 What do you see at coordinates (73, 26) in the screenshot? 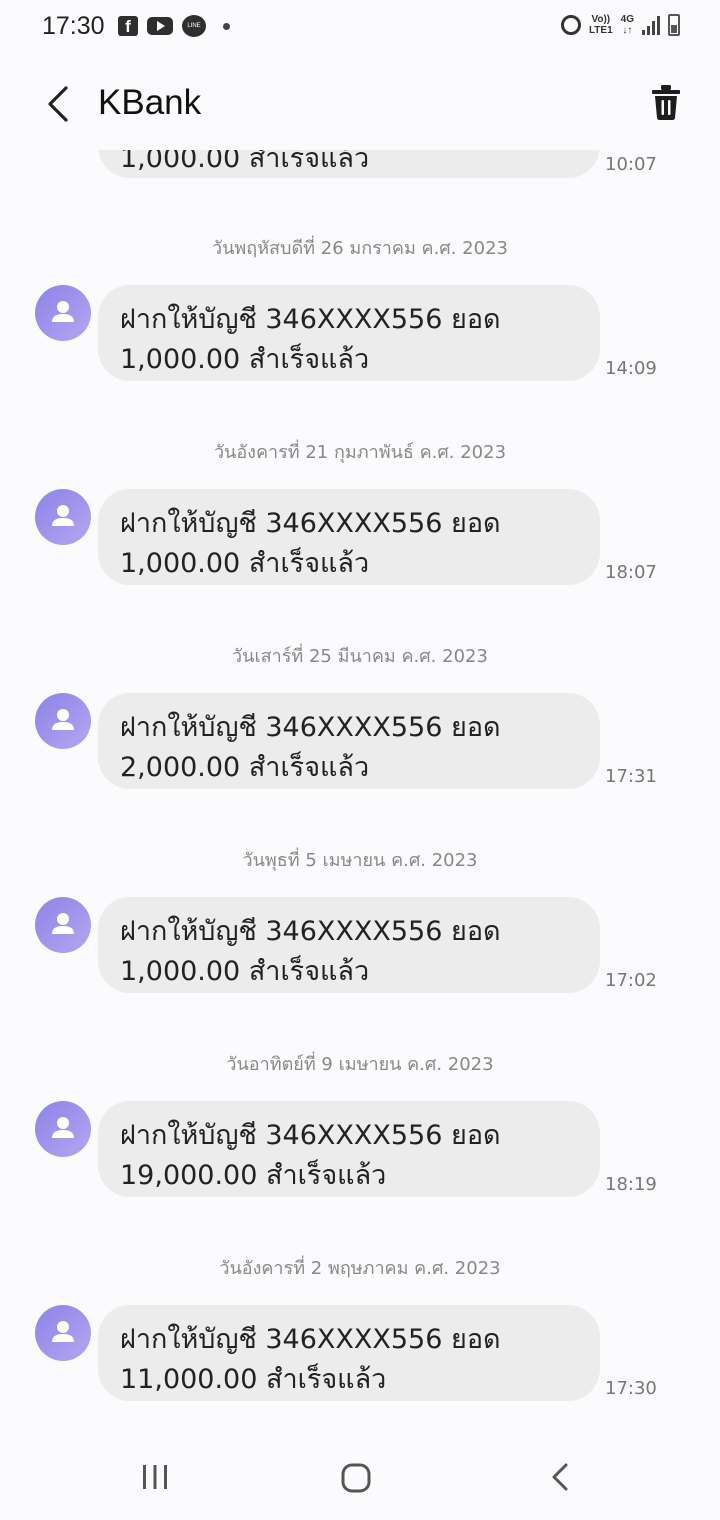
I see `status-time: 17:30` at bounding box center [73, 26].